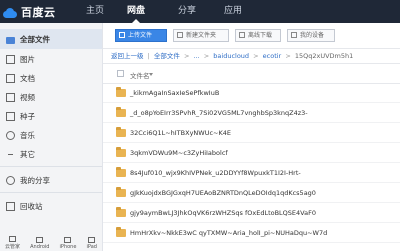 The width and height of the screenshot is (400, 251). Describe the element at coordinates (180, 133) in the screenshot. I see `file-name: 32Cci6Q1L~hITBXyNWUc~K4E` at that location.